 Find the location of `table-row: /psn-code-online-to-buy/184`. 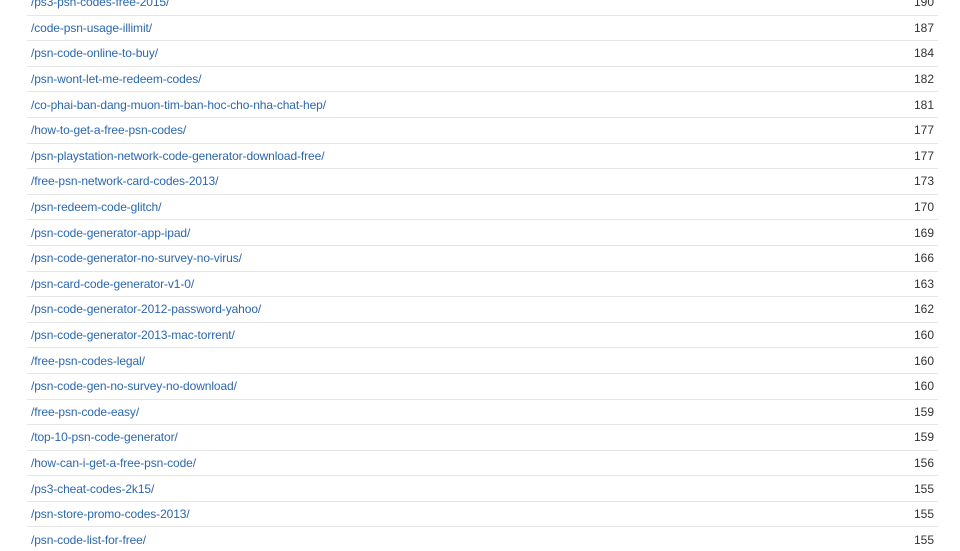

table-row: /psn-code-online-to-buy/184 is located at coordinates (482, 54).